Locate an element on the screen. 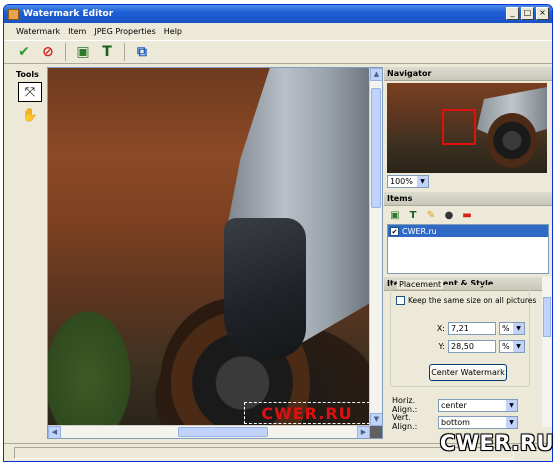 This screenshot has height=467, width=560. y-label: Y: is located at coordinates (441, 346).